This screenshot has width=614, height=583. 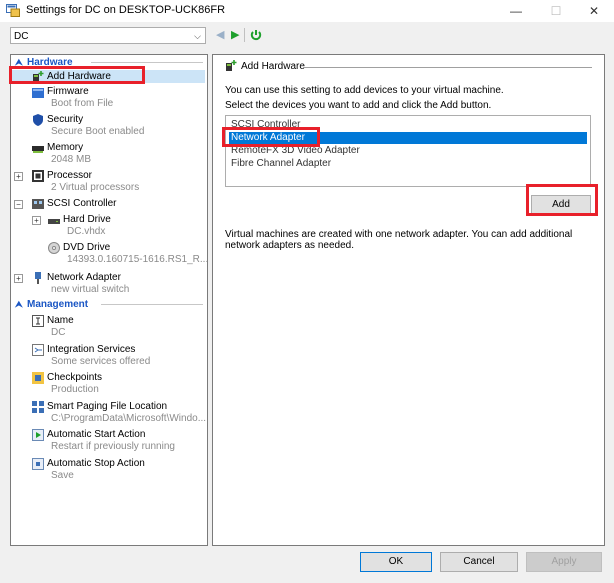 What do you see at coordinates (256, 35) in the screenshot?
I see `start-icon` at bounding box center [256, 35].